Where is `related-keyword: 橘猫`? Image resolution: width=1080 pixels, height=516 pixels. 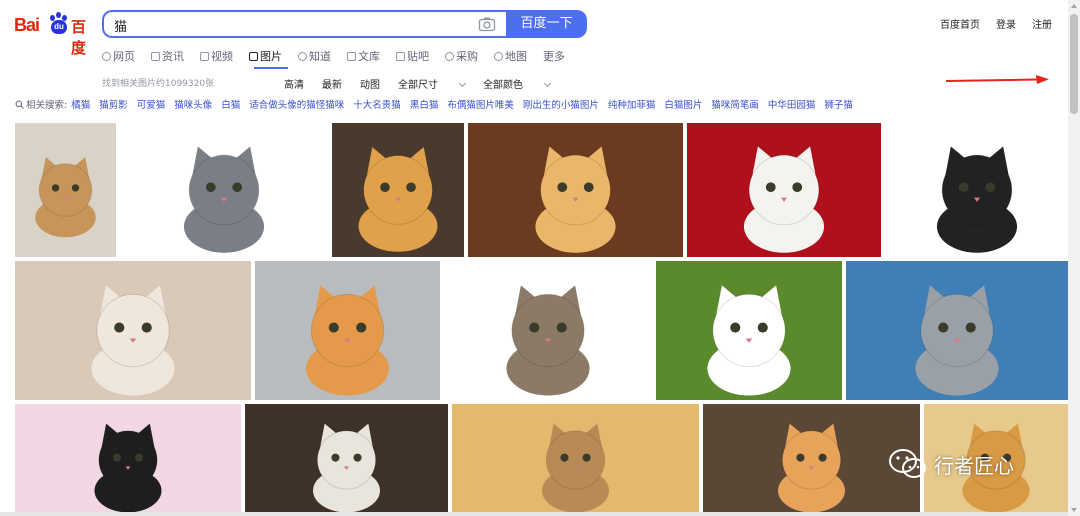 related-keyword: 橘猫 is located at coordinates (80, 104).